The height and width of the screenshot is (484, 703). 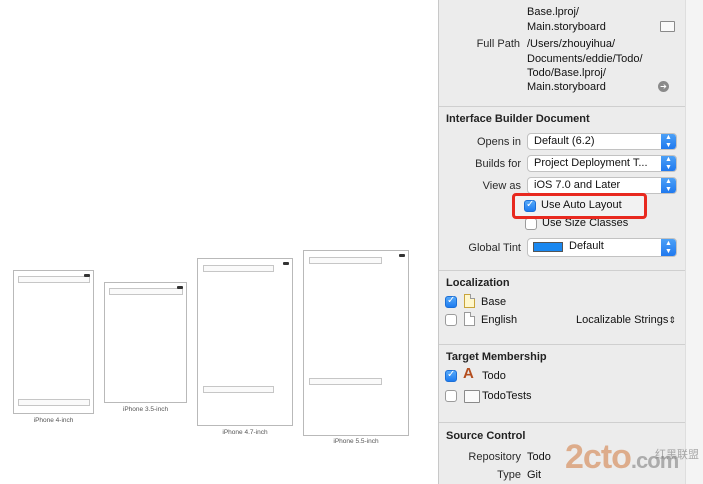 What do you see at coordinates (622, 320) in the screenshot?
I see `localization-type-value: Localizable Strings` at bounding box center [622, 320].